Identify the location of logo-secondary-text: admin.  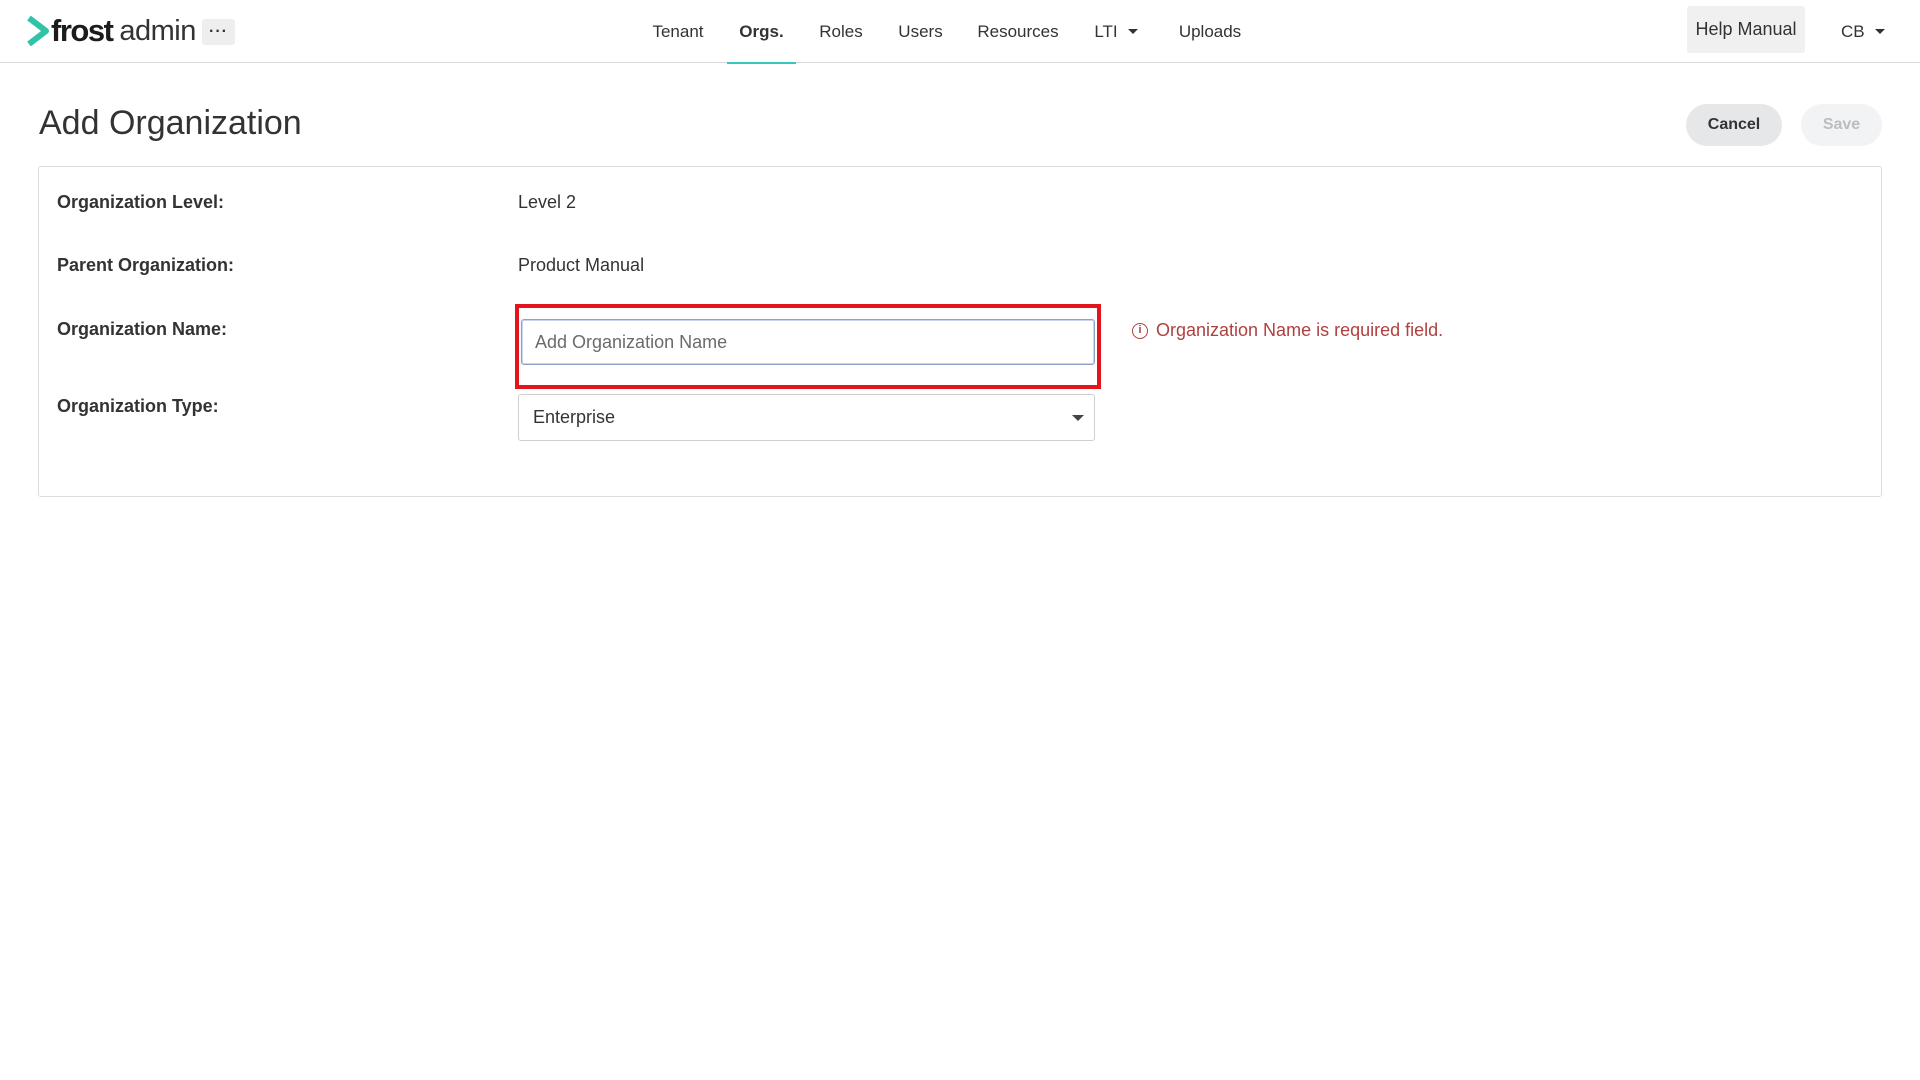
(157, 31).